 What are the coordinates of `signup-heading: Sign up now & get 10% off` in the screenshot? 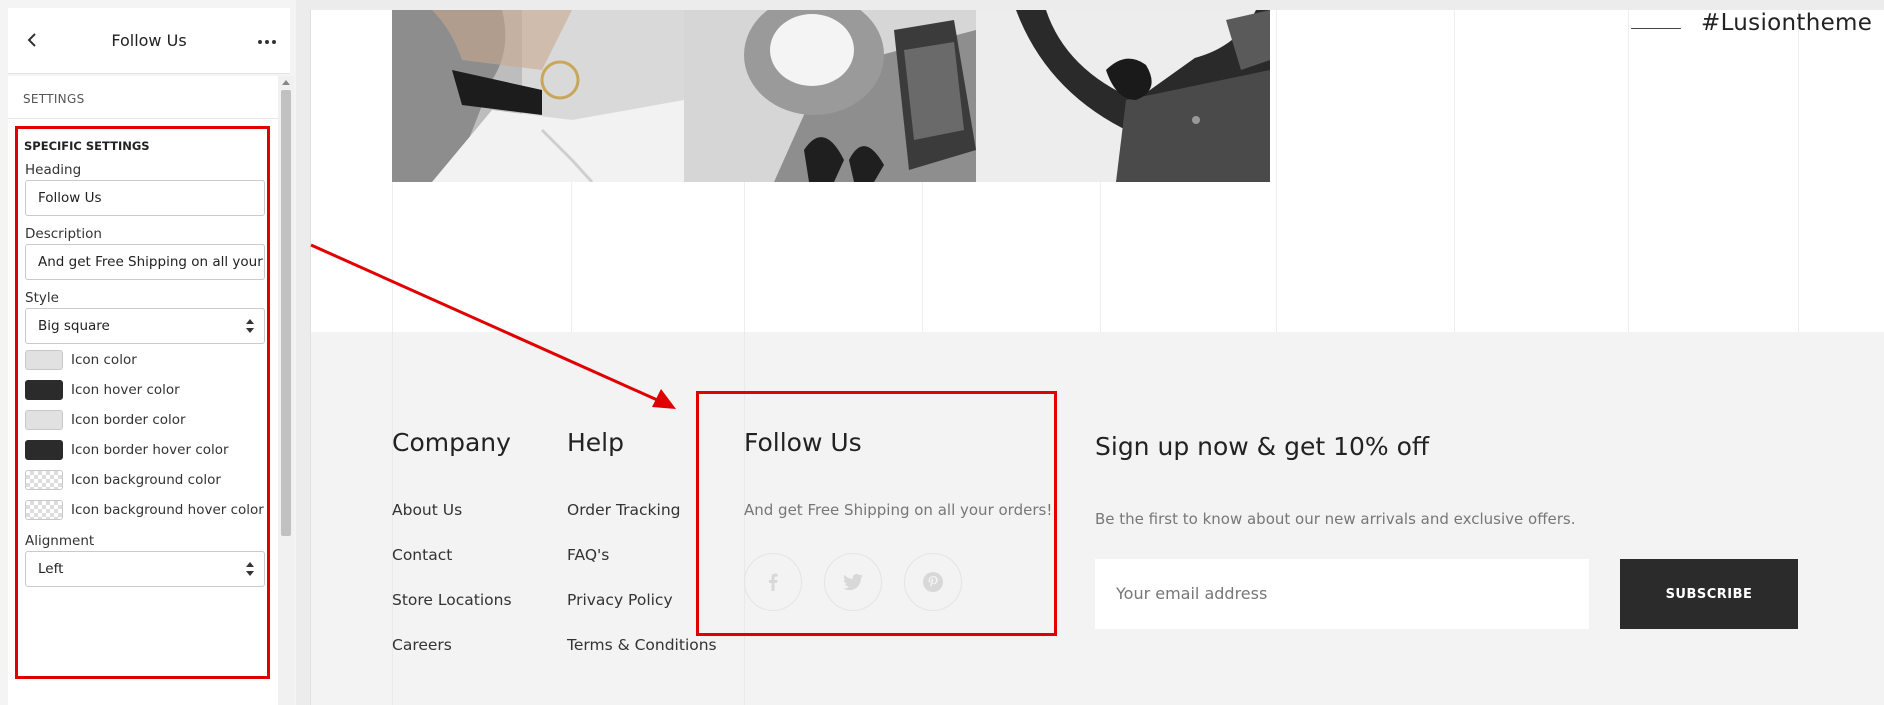 It's located at (1262, 446).